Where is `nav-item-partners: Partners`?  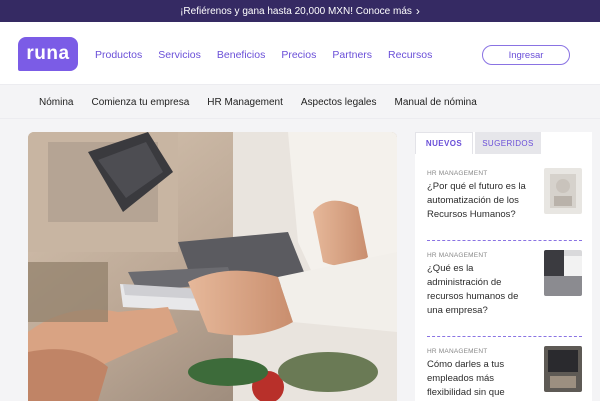 nav-item-partners: Partners is located at coordinates (352, 55).